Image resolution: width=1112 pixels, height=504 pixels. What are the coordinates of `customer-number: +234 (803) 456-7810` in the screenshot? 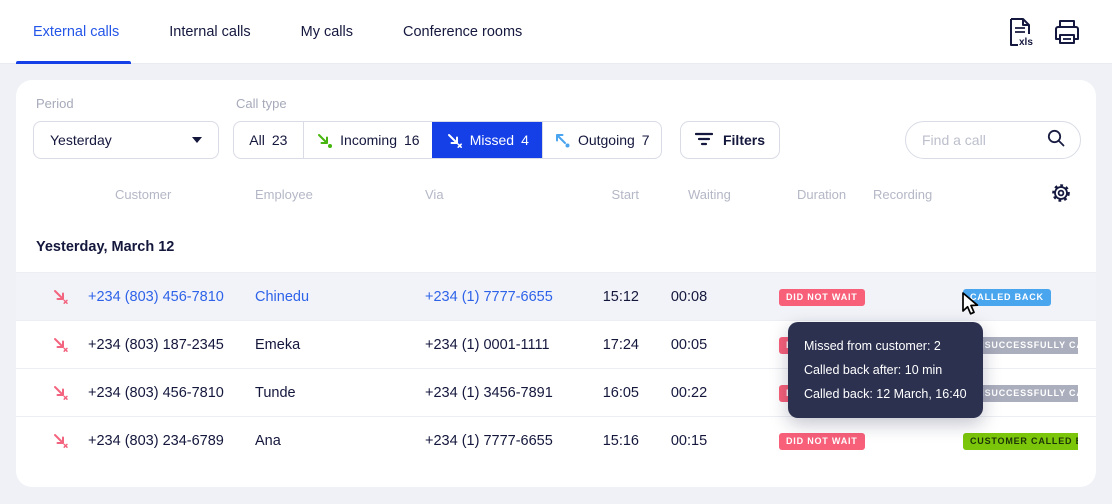 It's located at (171, 393).